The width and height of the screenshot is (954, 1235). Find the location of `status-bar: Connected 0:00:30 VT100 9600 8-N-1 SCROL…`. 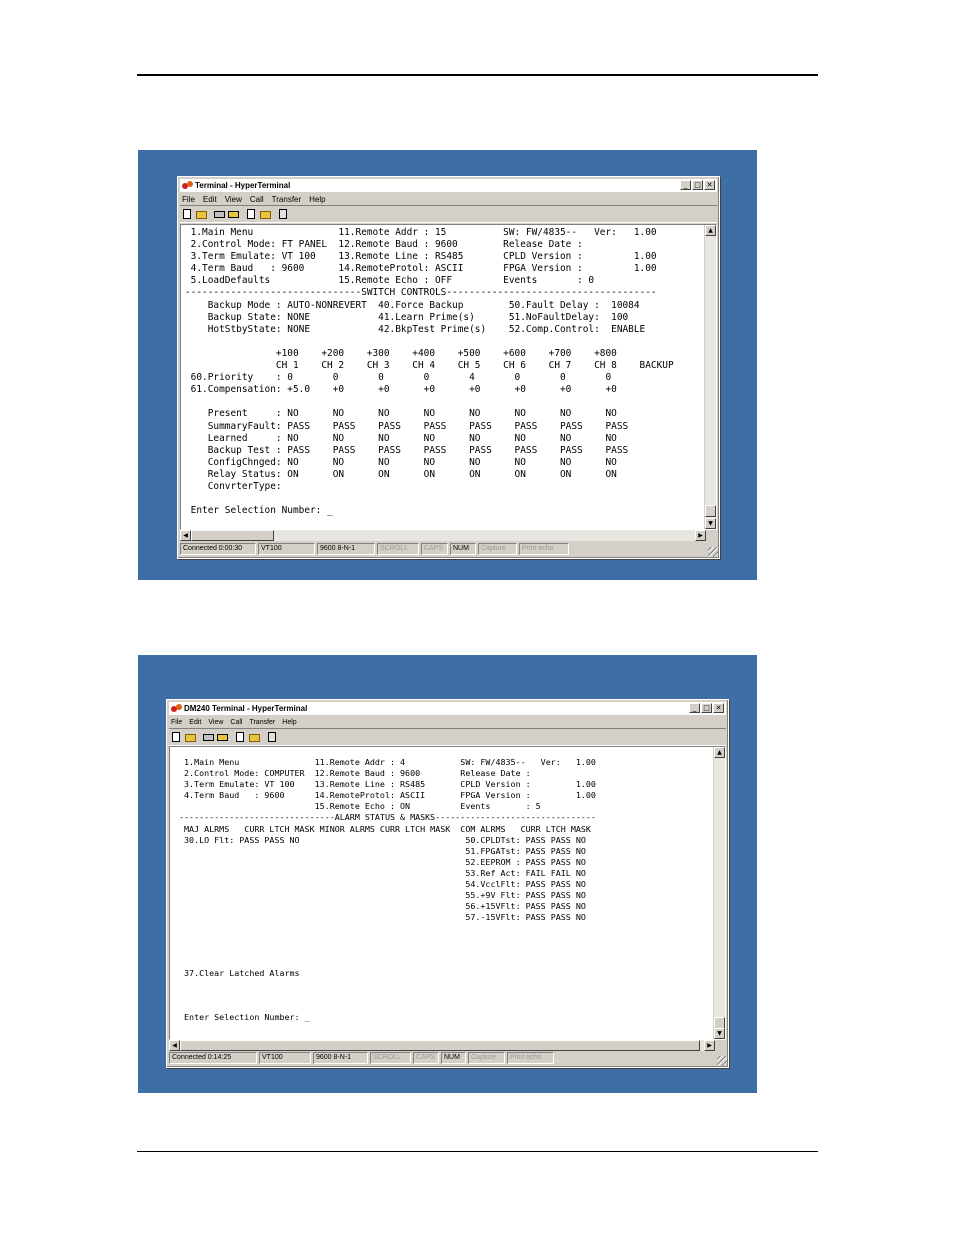

status-bar: Connected 0:00:30 VT100 9600 8-N-1 SCROL… is located at coordinates (448, 549).